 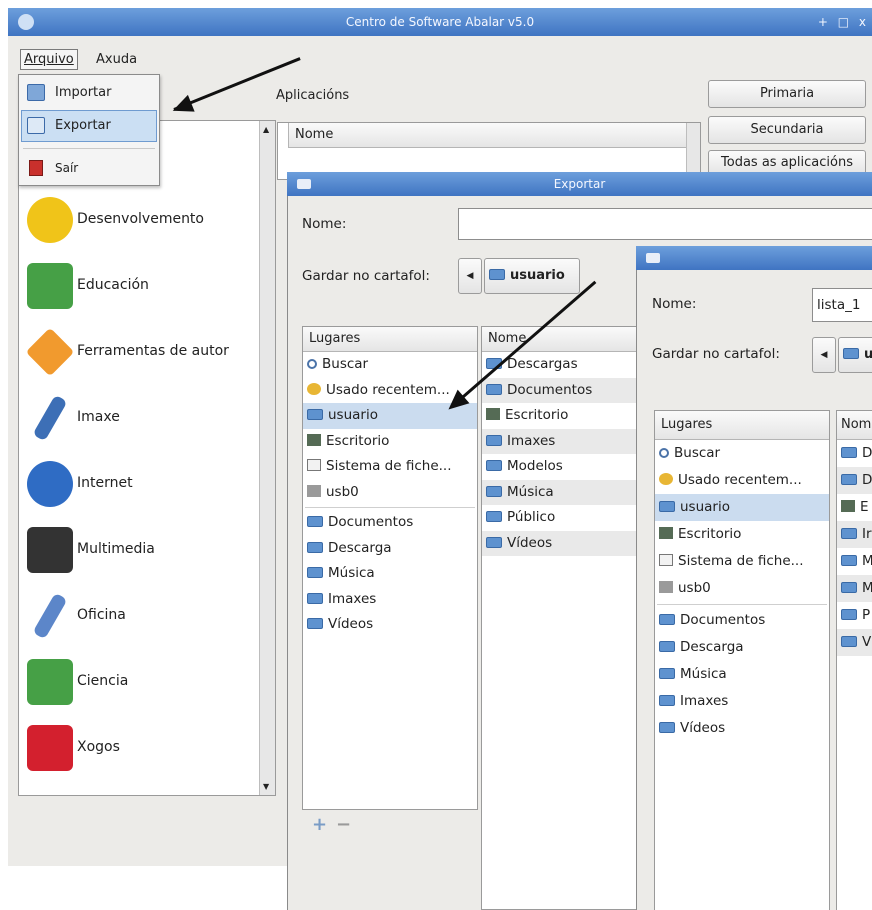 What do you see at coordinates (694, 588) in the screenshot?
I see `place-label: usb0` at bounding box center [694, 588].